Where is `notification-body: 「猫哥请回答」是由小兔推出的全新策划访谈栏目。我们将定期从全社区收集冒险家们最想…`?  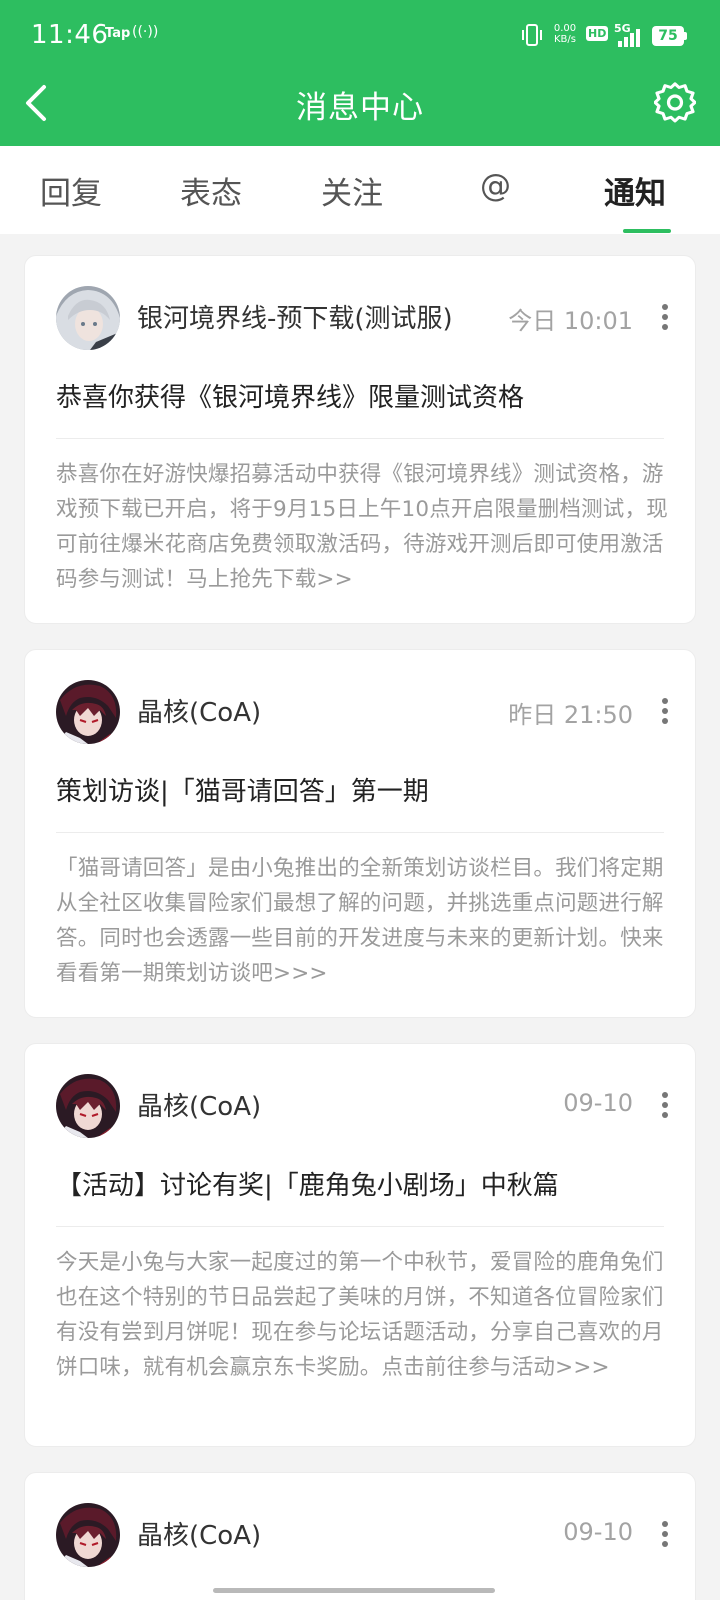 notification-body: 「猫哥请回答」是由小兔推出的全新策划访谈栏目。我们将定期从全社区收集冒险家们最想… is located at coordinates (360, 921).